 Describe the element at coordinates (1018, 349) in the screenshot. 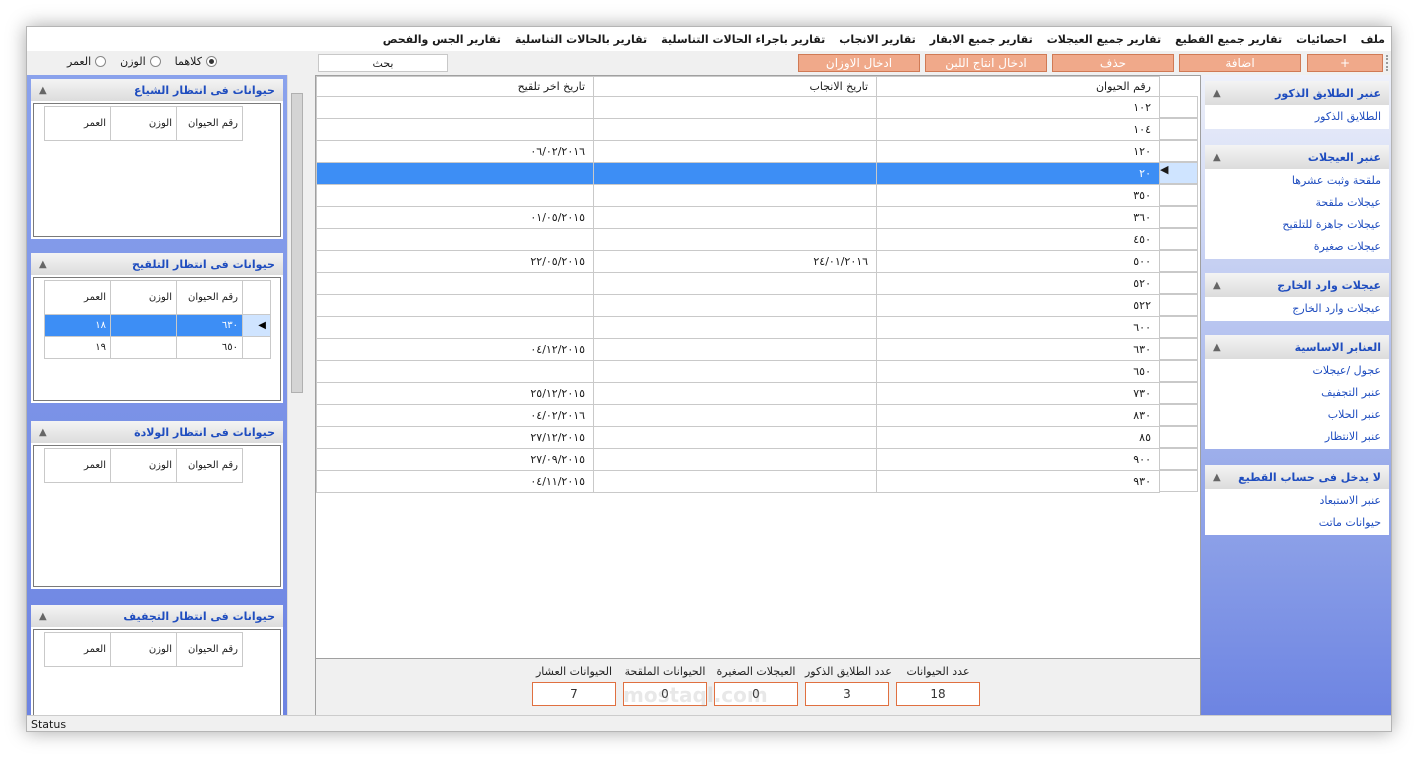

I see `cell: ٦٣٠` at that location.